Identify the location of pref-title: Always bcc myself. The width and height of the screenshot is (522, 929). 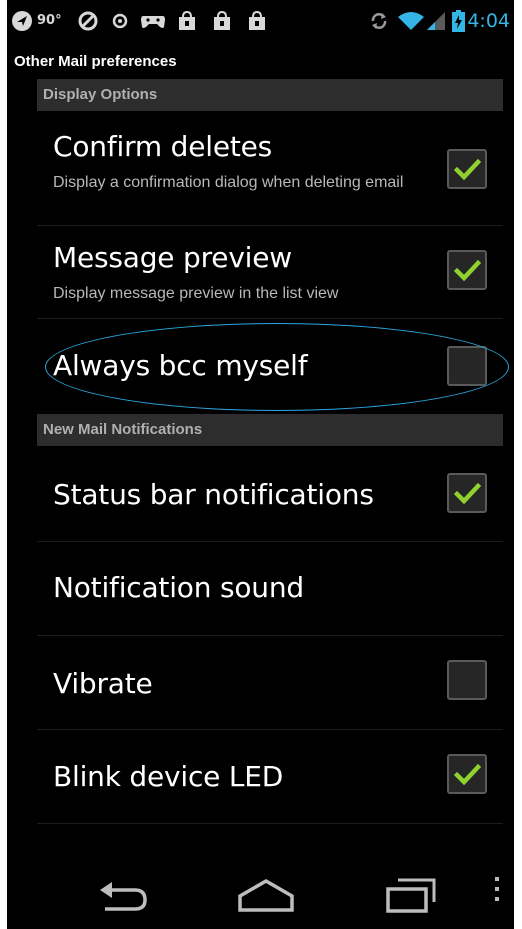
(180, 365).